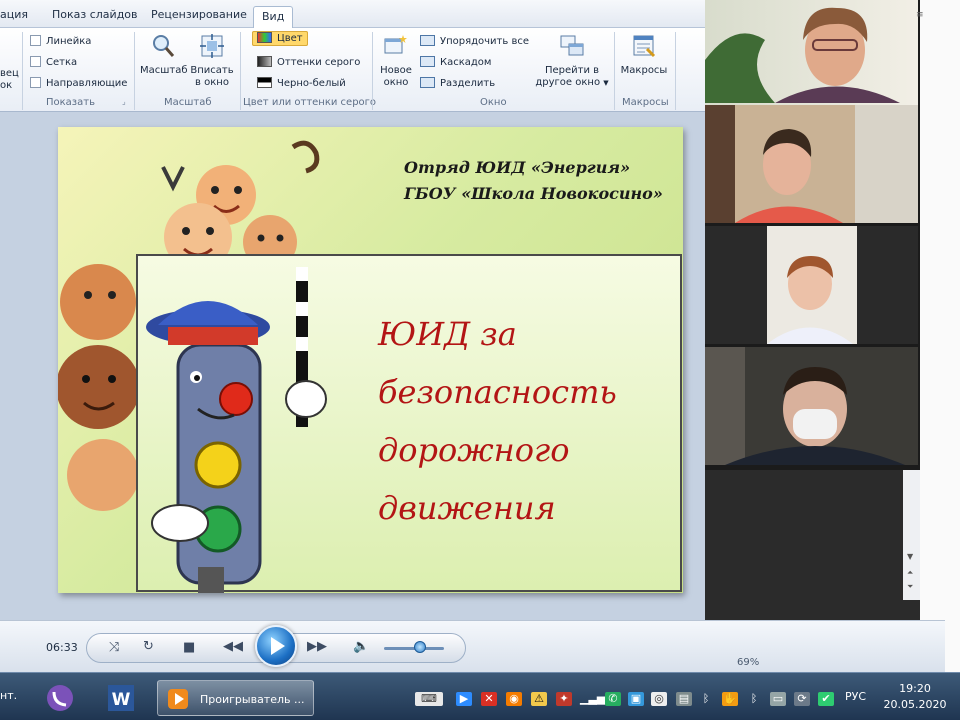  Describe the element at coordinates (644, 55) in the screenshot. I see `macros-button: Макросы` at that location.